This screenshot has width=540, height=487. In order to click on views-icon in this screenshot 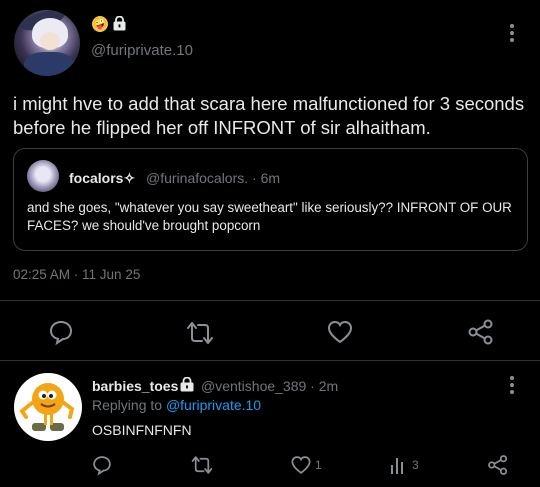, I will do `click(397, 466)`.